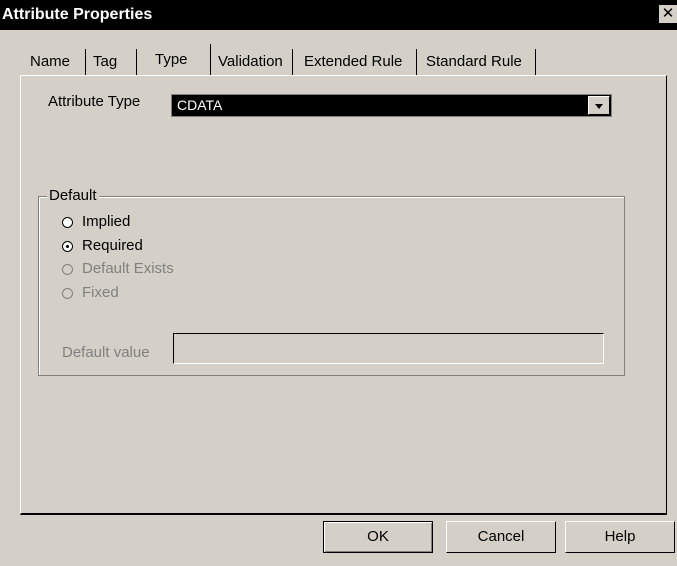 The height and width of the screenshot is (566, 677). Describe the element at coordinates (77, 14) in the screenshot. I see `window-title: Attribute Properties` at that location.